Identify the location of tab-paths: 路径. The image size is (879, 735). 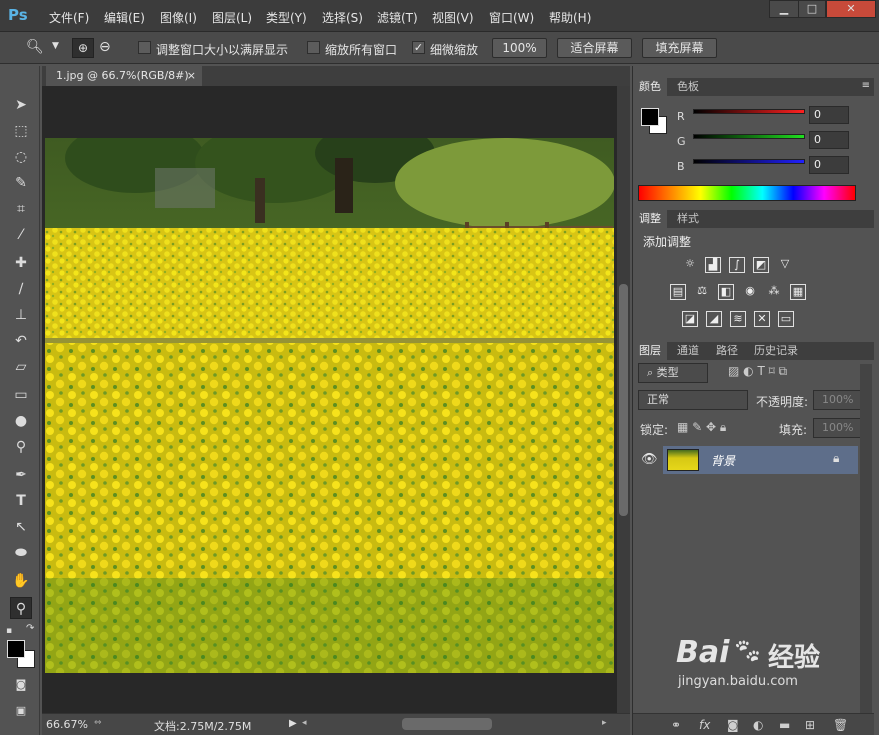
(727, 351).